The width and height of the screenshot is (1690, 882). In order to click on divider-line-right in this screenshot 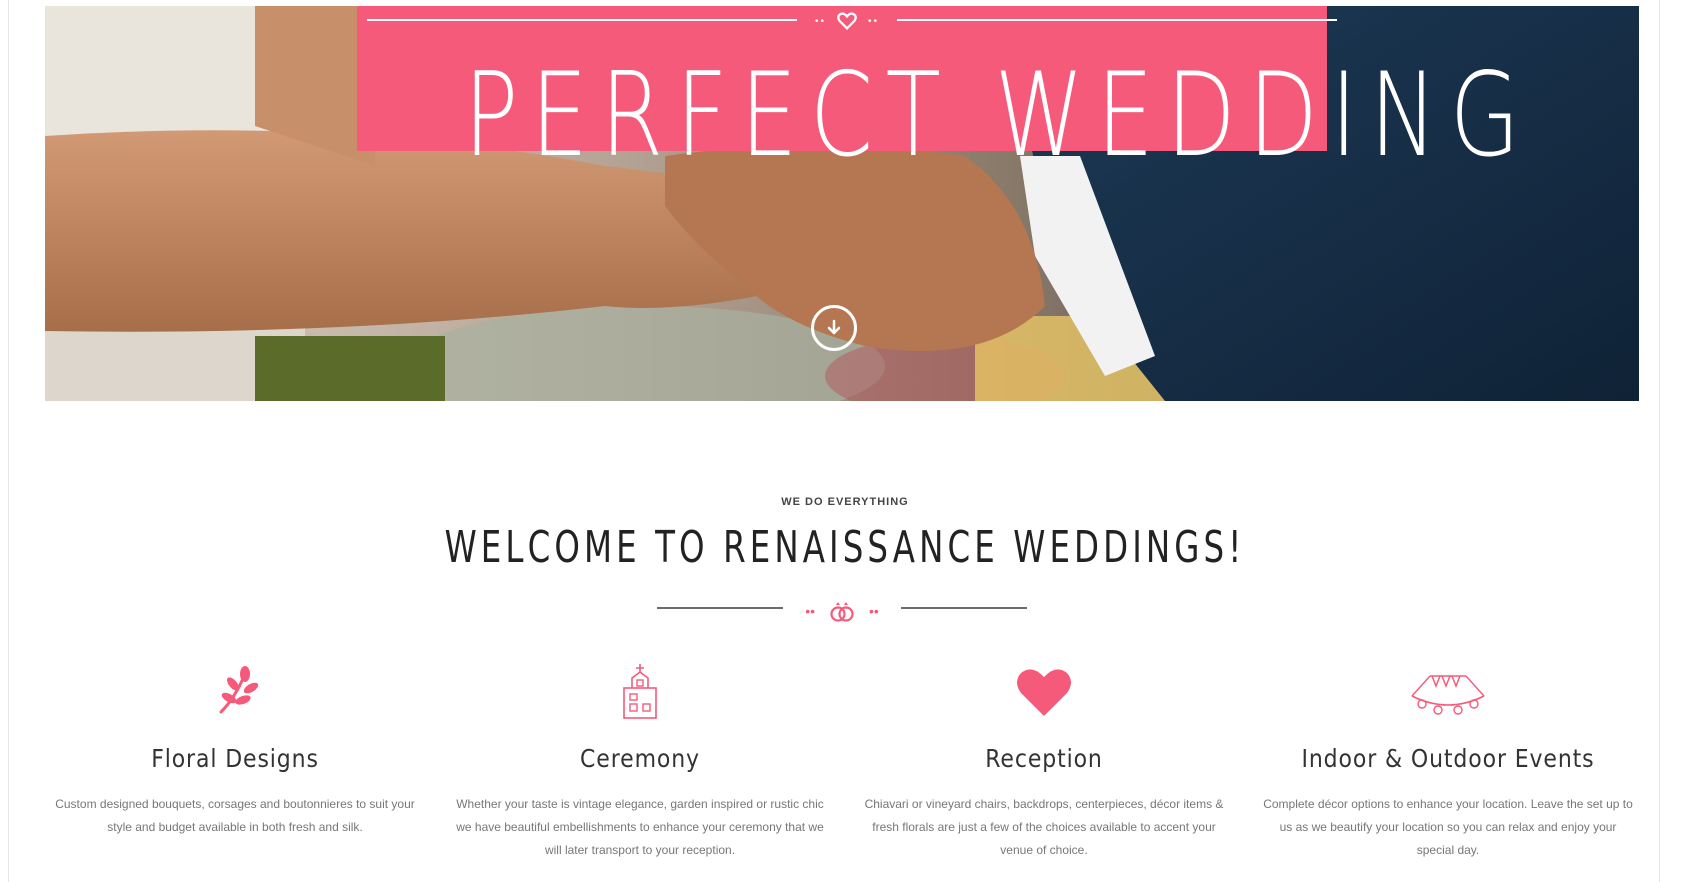, I will do `click(964, 608)`.